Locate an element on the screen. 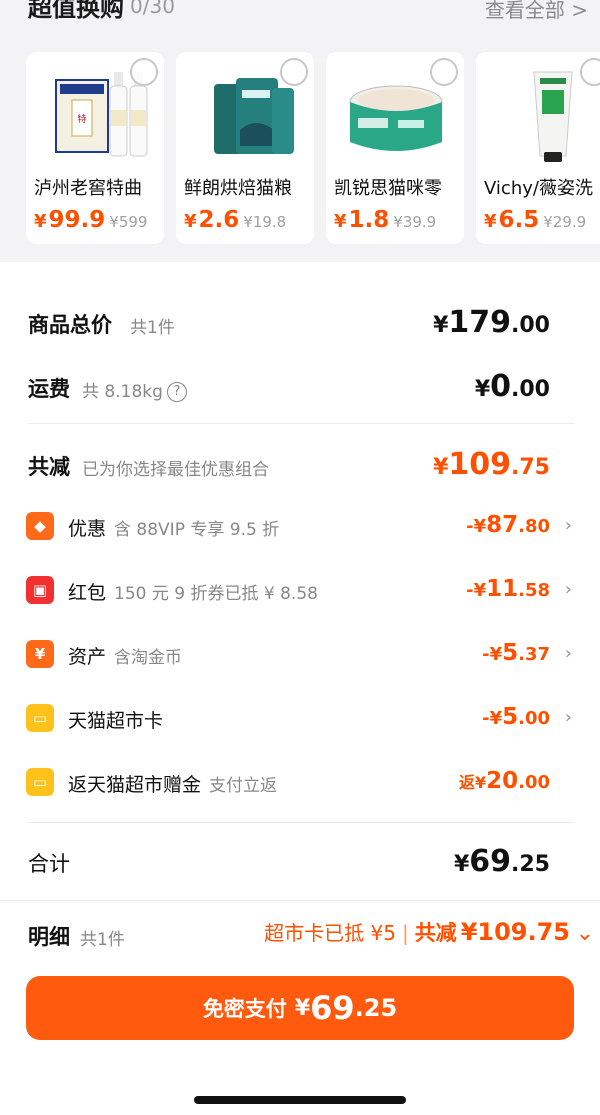  discount-label: 共减 is located at coordinates (49, 467).